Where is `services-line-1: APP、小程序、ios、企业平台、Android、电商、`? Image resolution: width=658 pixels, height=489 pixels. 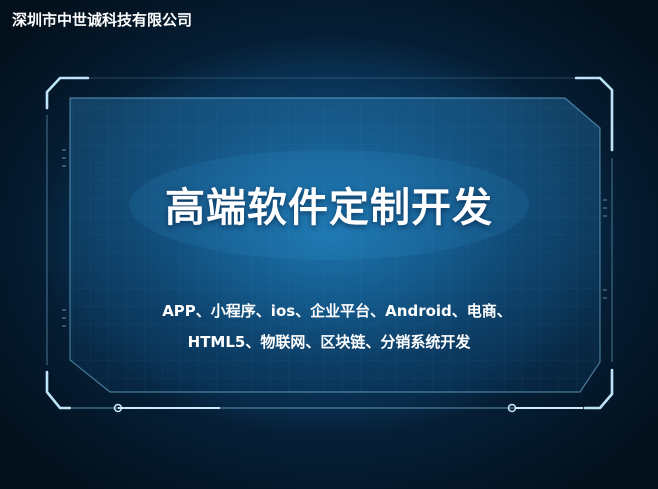 services-line-1: APP、小程序、ios、企业平台、Android、电商、 is located at coordinates (337, 311).